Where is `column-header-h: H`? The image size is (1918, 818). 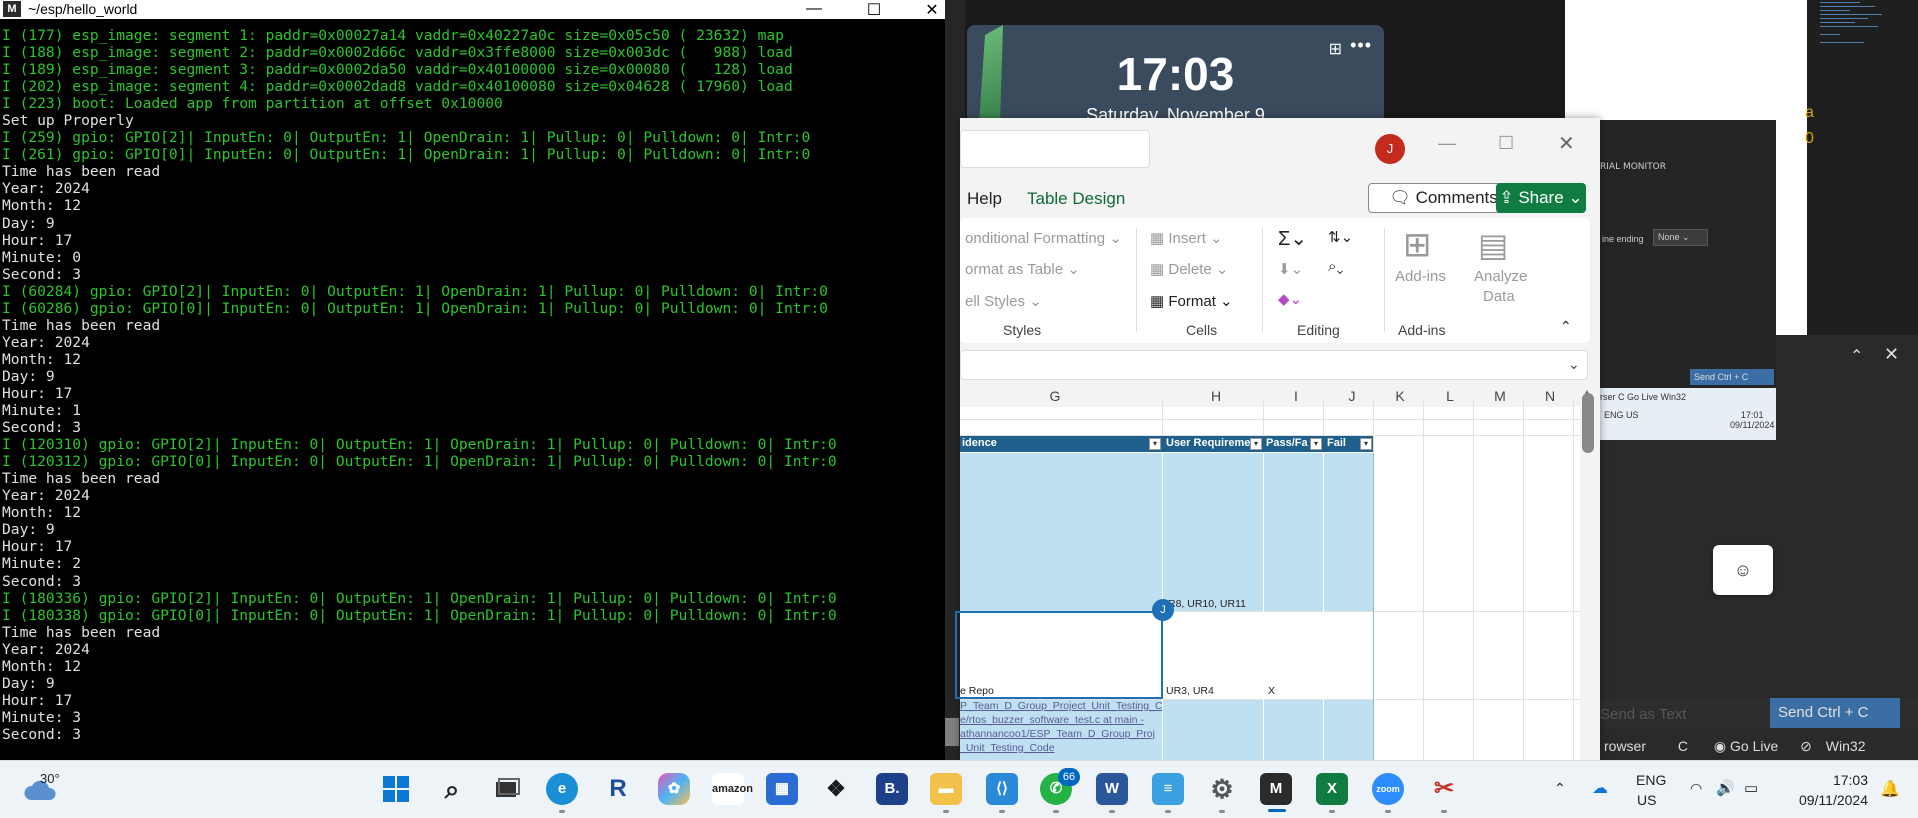
column-header-h: H is located at coordinates (1216, 396).